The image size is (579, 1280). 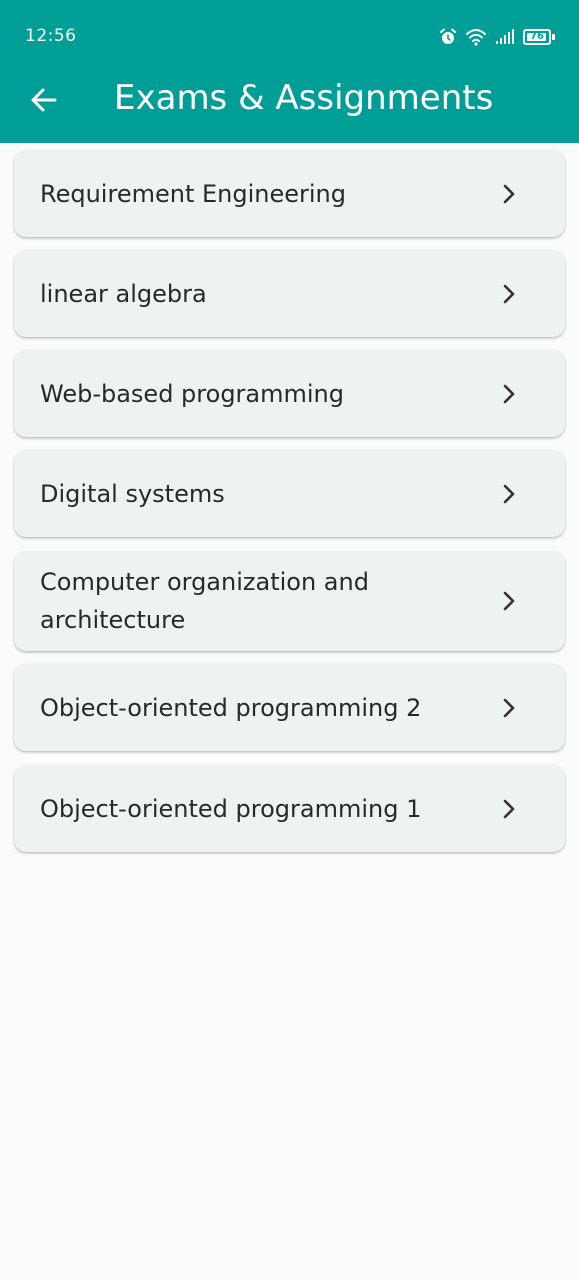 I want to click on battery-level: 76, so click(x=537, y=36).